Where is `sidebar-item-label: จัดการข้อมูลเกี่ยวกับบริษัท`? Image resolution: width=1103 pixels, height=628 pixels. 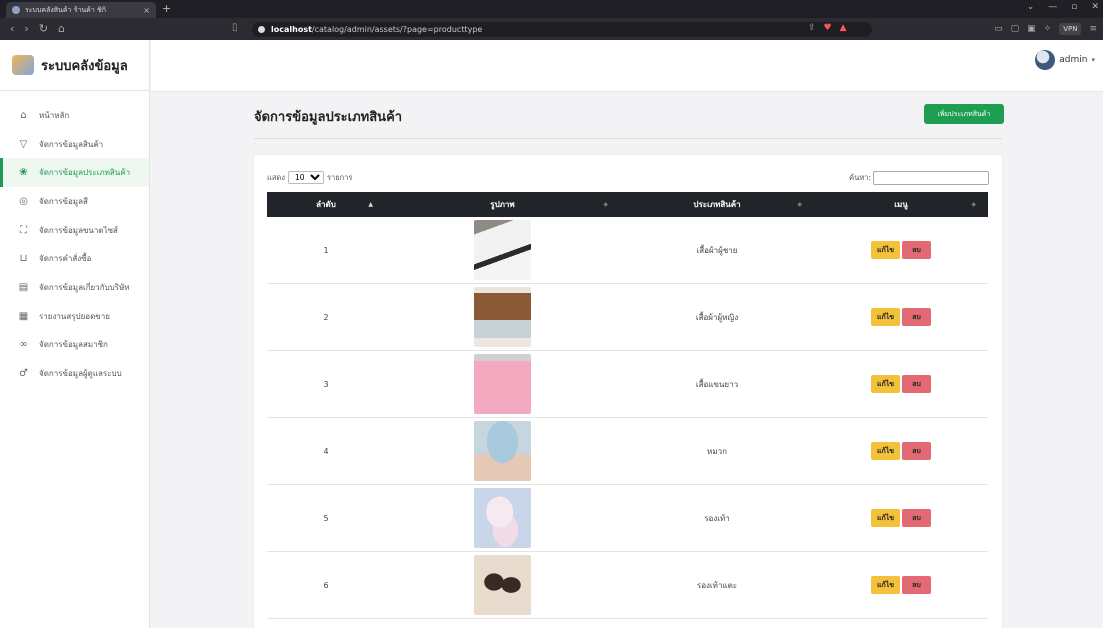 sidebar-item-label: จัดการข้อมูลเกี่ยวกับบริษัท is located at coordinates (84, 287).